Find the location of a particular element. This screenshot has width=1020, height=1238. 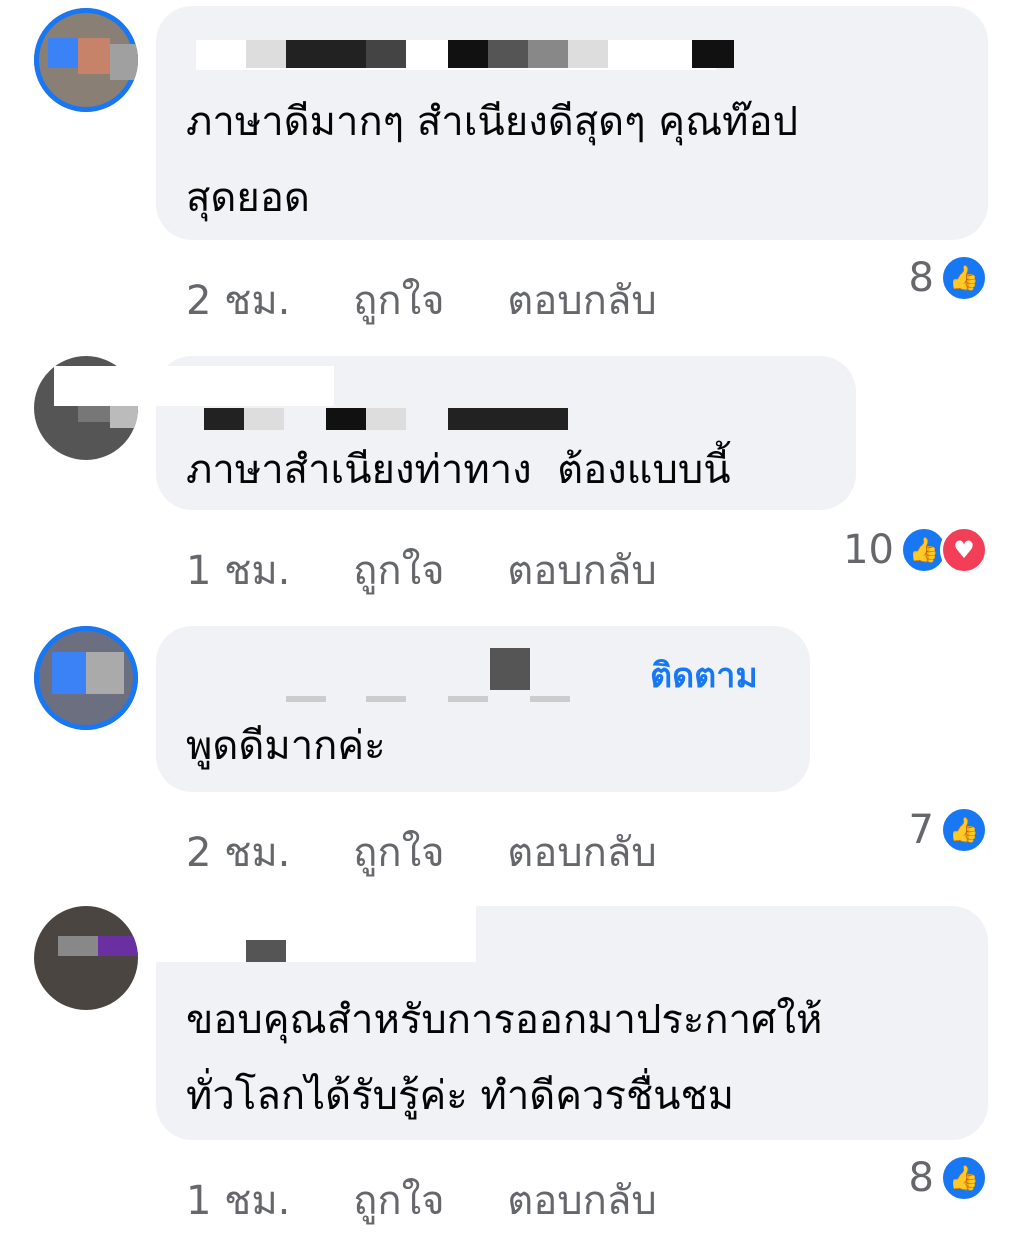

comment-bubble: ติดตาม พูดดีมากค่ะ is located at coordinates (483, 709).